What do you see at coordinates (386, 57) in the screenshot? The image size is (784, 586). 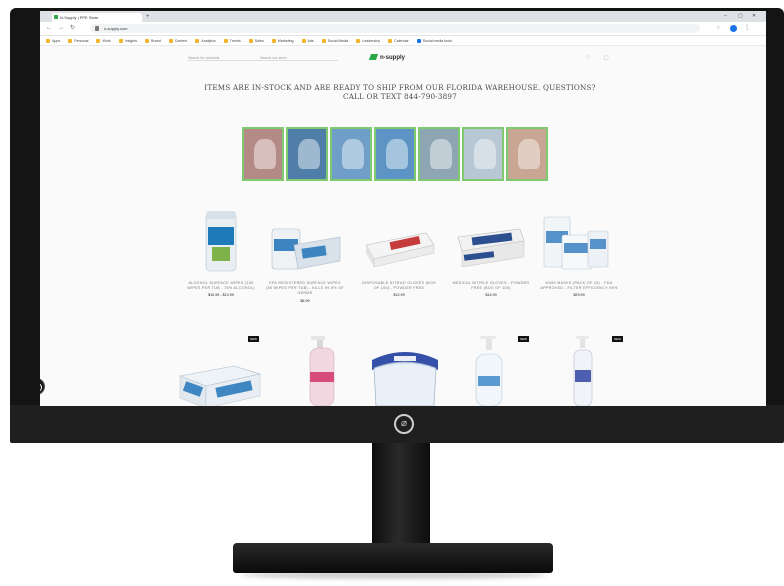 I see `site-logo: n-supply` at bounding box center [386, 57].